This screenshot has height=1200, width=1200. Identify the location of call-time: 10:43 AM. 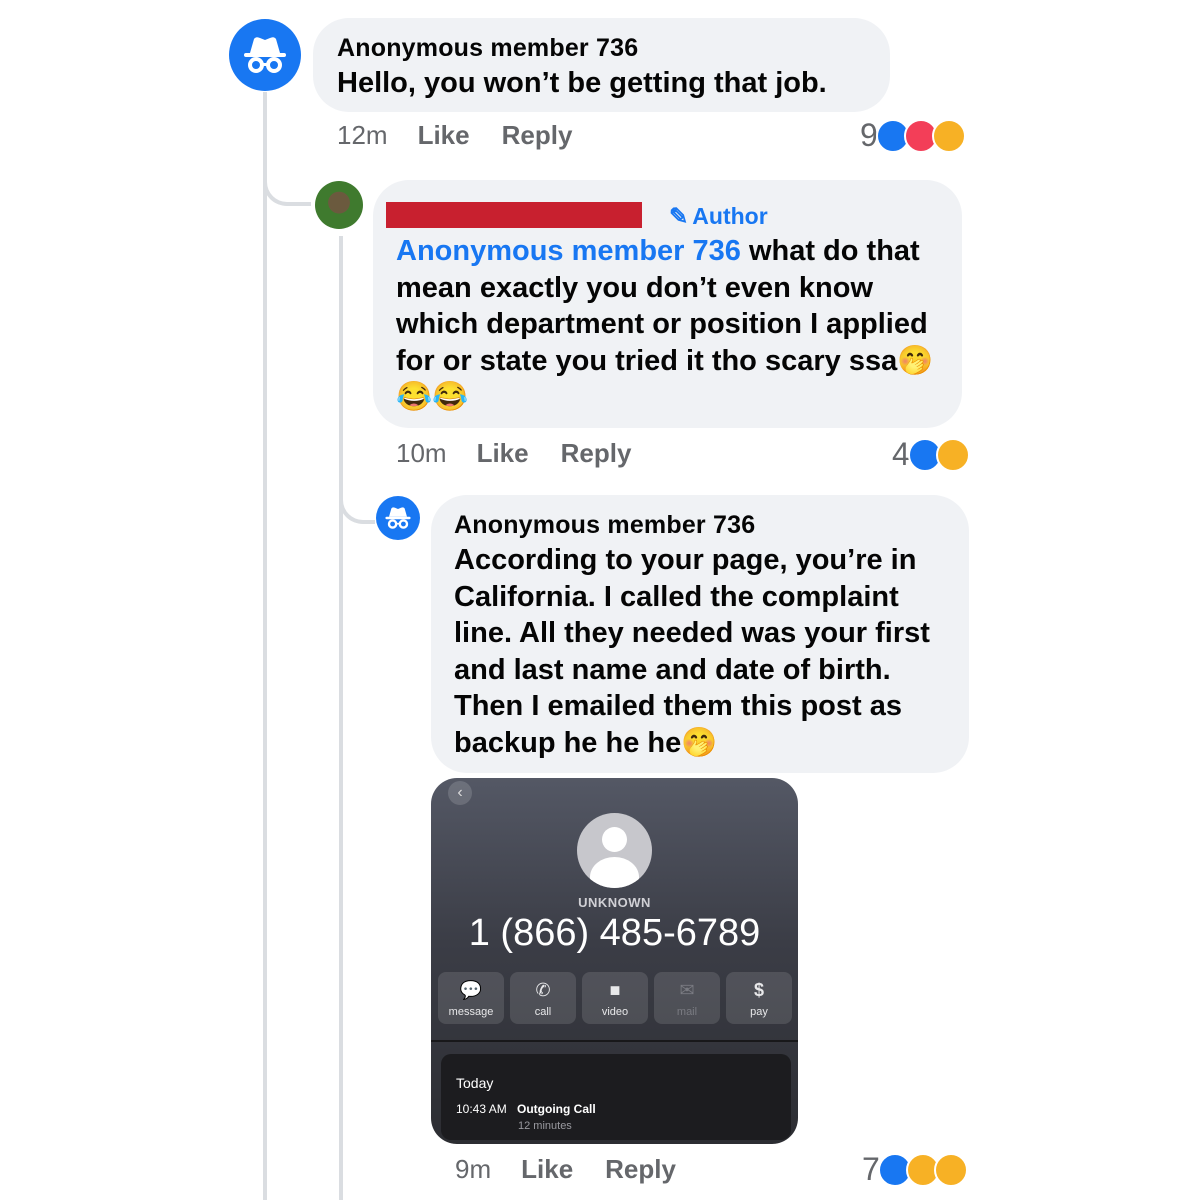
(481, 1109).